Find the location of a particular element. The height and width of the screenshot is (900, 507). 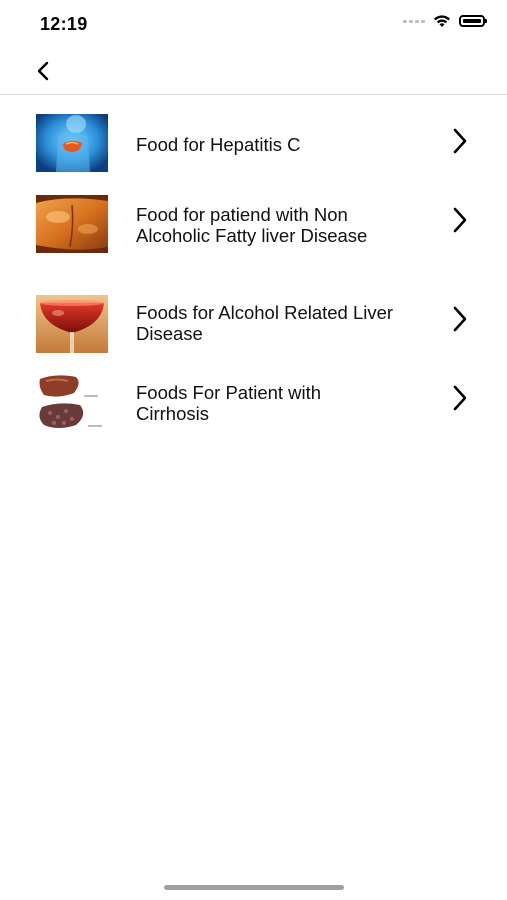

chevron-left-icon is located at coordinates (43, 71).